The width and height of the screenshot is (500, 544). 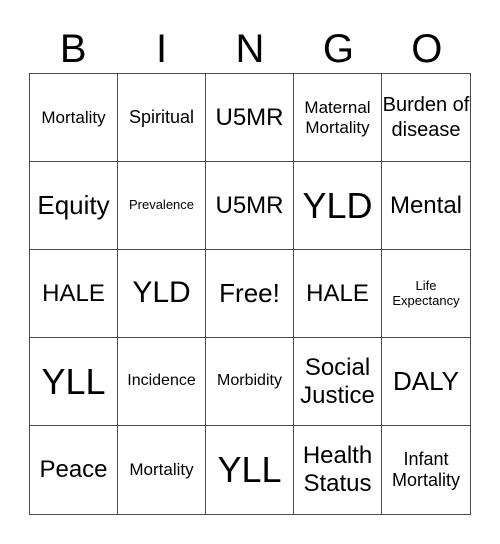 I want to click on bingo-cell: Burden of disease, so click(x=426, y=118).